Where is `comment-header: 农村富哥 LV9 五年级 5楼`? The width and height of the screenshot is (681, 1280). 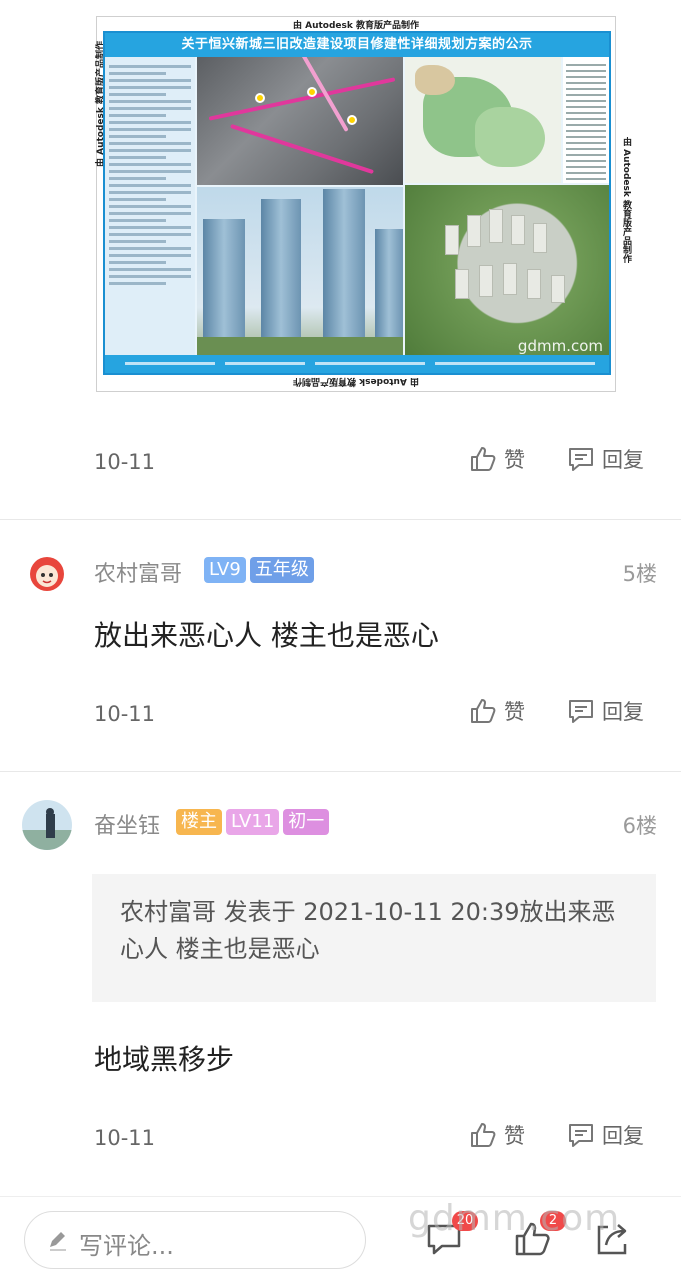
comment-header: 农村富哥 LV9 五年级 5楼 is located at coordinates (340, 576).